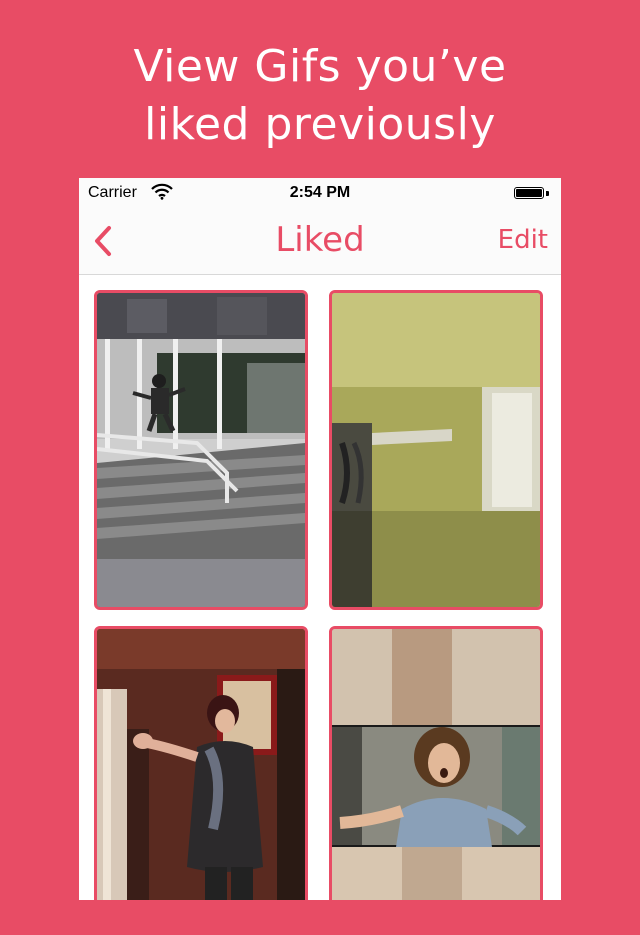 Image resolution: width=640 pixels, height=935 pixels. What do you see at coordinates (547, 193) in the screenshot?
I see `battery-tip` at bounding box center [547, 193].